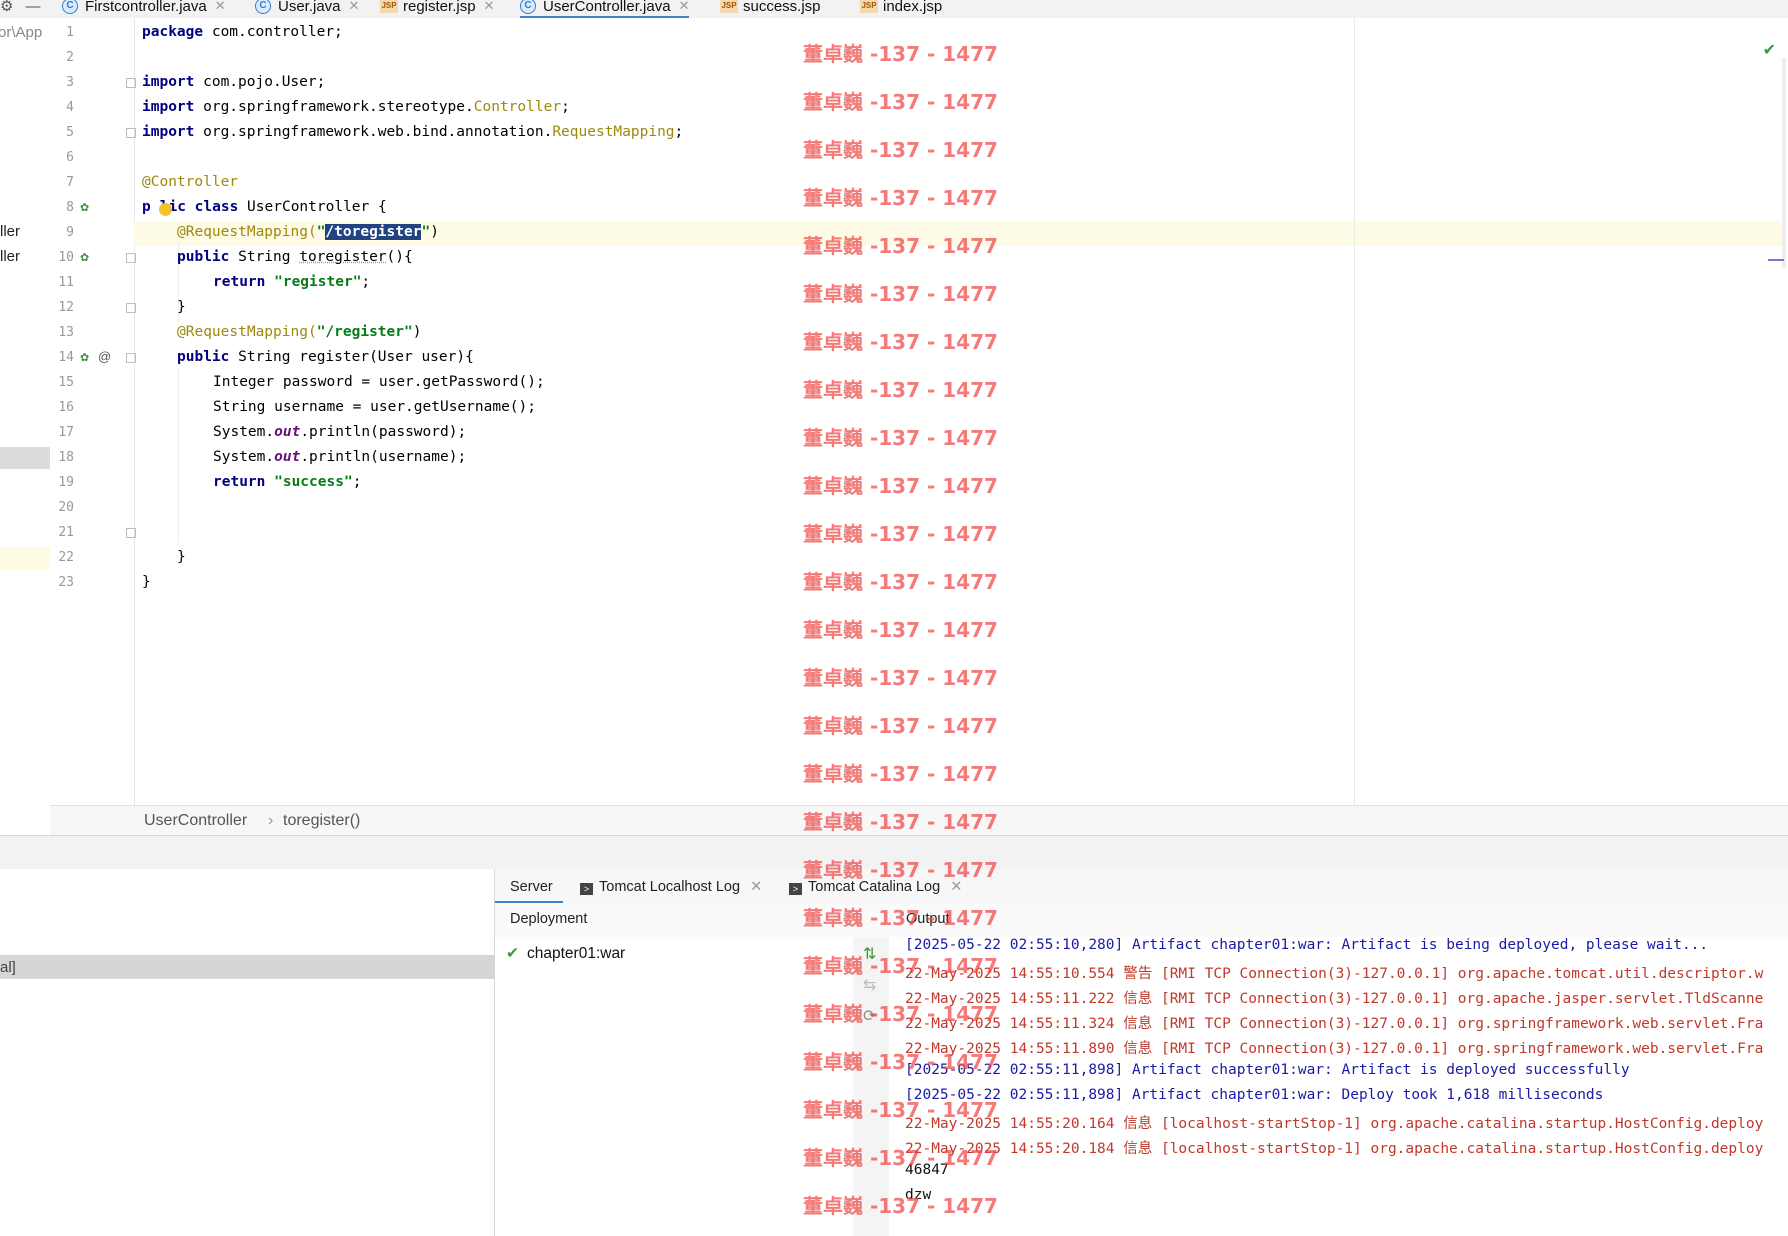  Describe the element at coordinates (399, 257) in the screenshot. I see `code-text: (){` at that location.